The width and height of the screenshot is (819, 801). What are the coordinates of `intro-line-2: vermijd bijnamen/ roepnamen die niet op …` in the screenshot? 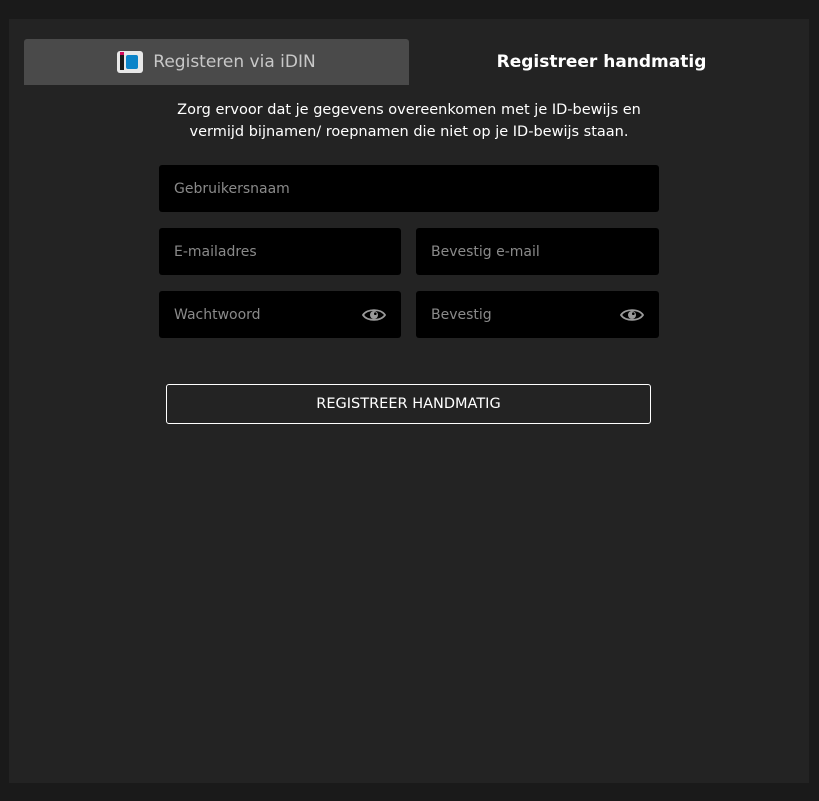 It's located at (409, 132).